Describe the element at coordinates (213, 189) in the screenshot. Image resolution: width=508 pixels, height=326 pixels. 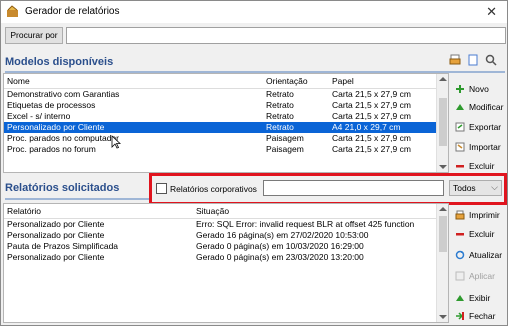
I see `corporate-checkbox-label: Relatórios corporativos` at that location.